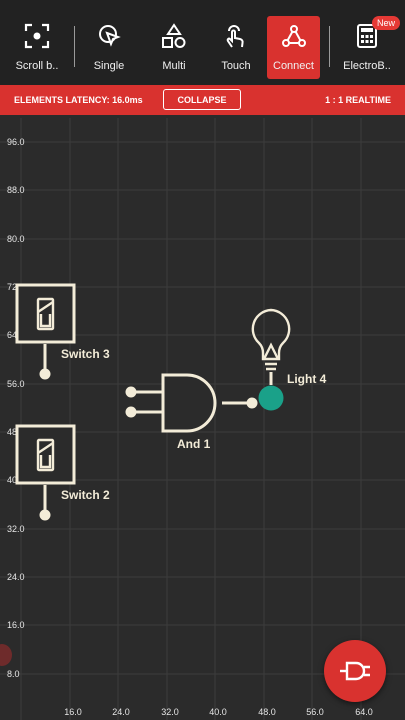 The height and width of the screenshot is (720, 405). Describe the element at coordinates (121, 712) in the screenshot. I see `x-tick-label: 24.0` at that location.